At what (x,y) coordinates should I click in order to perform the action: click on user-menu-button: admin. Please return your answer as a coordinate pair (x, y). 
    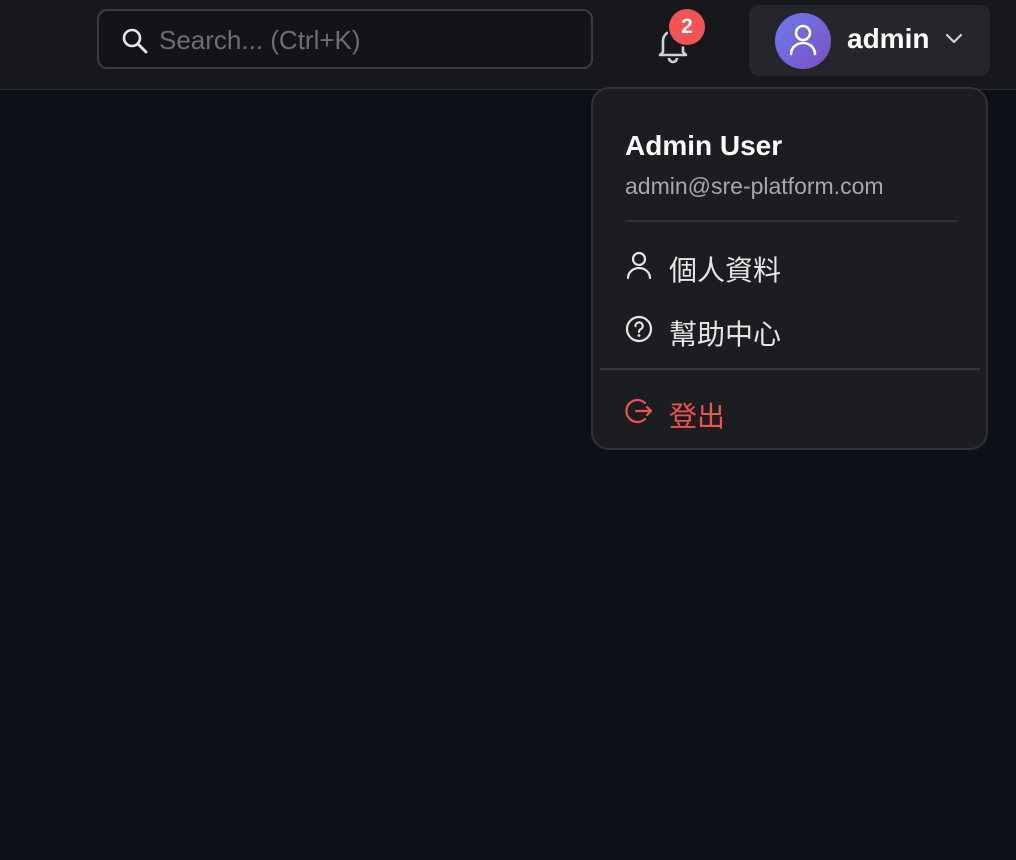
    Looking at the image, I should click on (869, 40).